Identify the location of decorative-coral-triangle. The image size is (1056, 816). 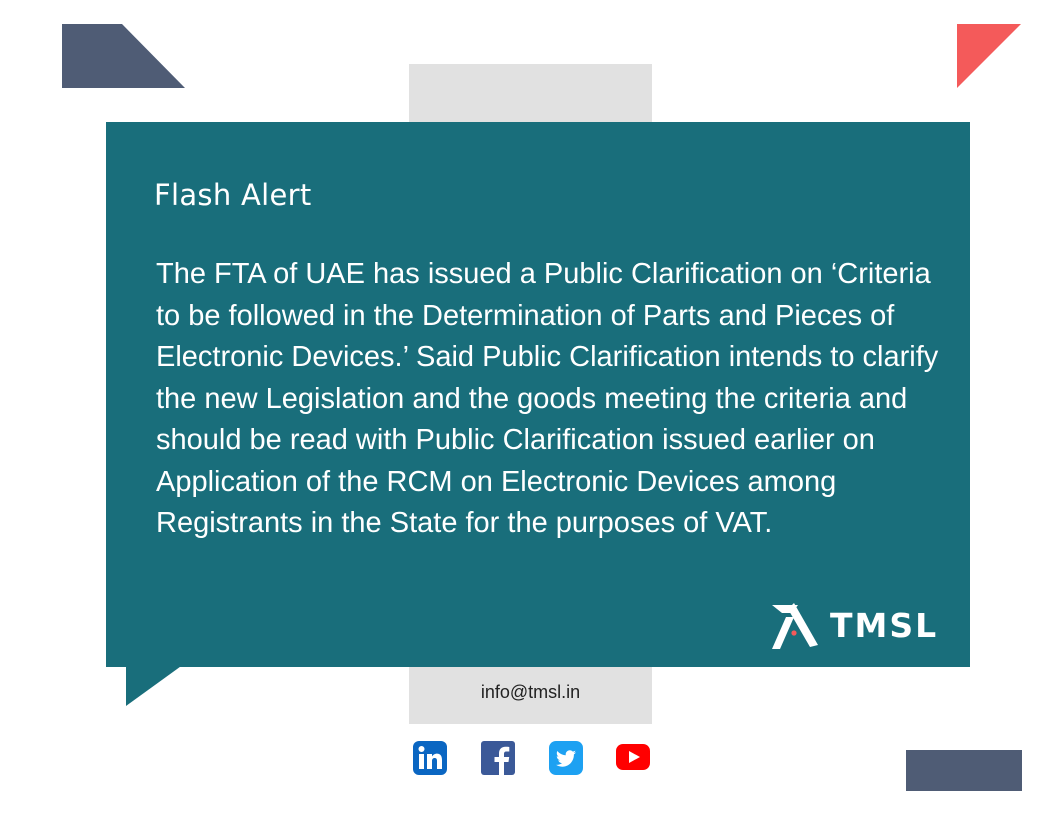
(989, 56).